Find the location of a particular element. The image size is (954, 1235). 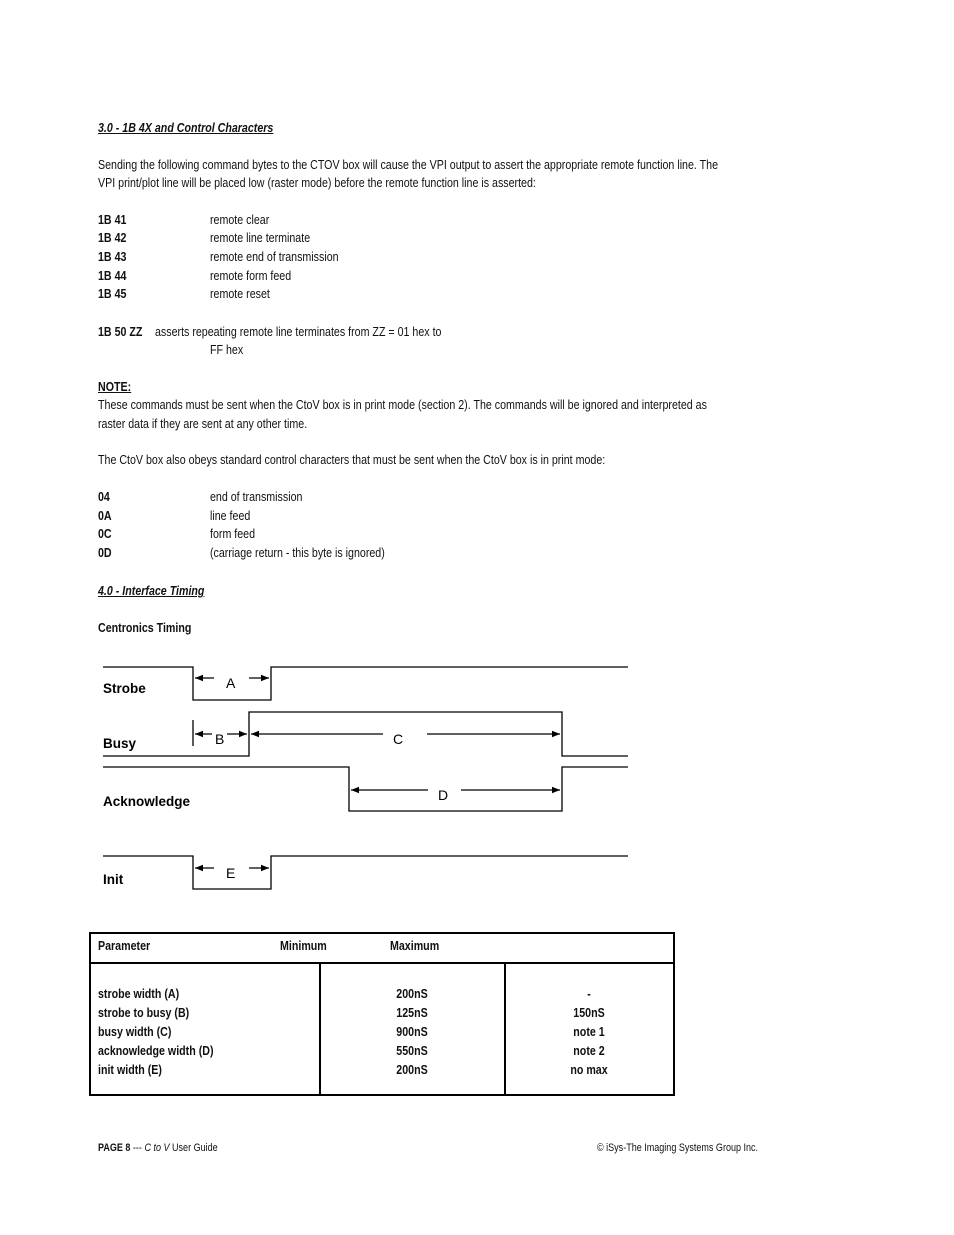

table-cell-maximum: note 1 is located at coordinates (589, 1031).